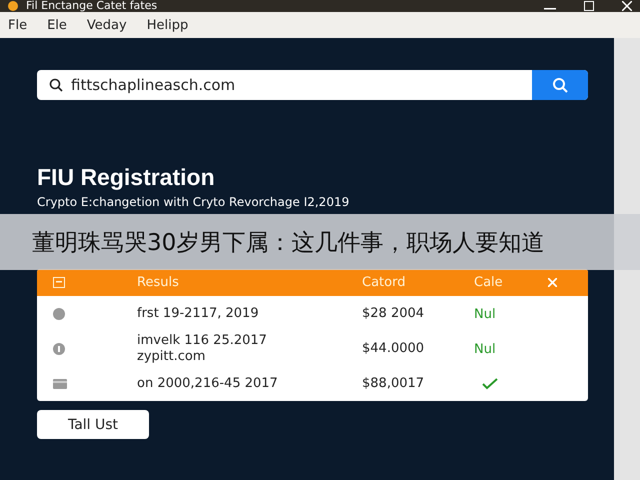 Image resolution: width=640 pixels, height=480 pixels. What do you see at coordinates (394, 384) in the screenshot?
I see `table-cell-text: $88,0017` at bounding box center [394, 384].